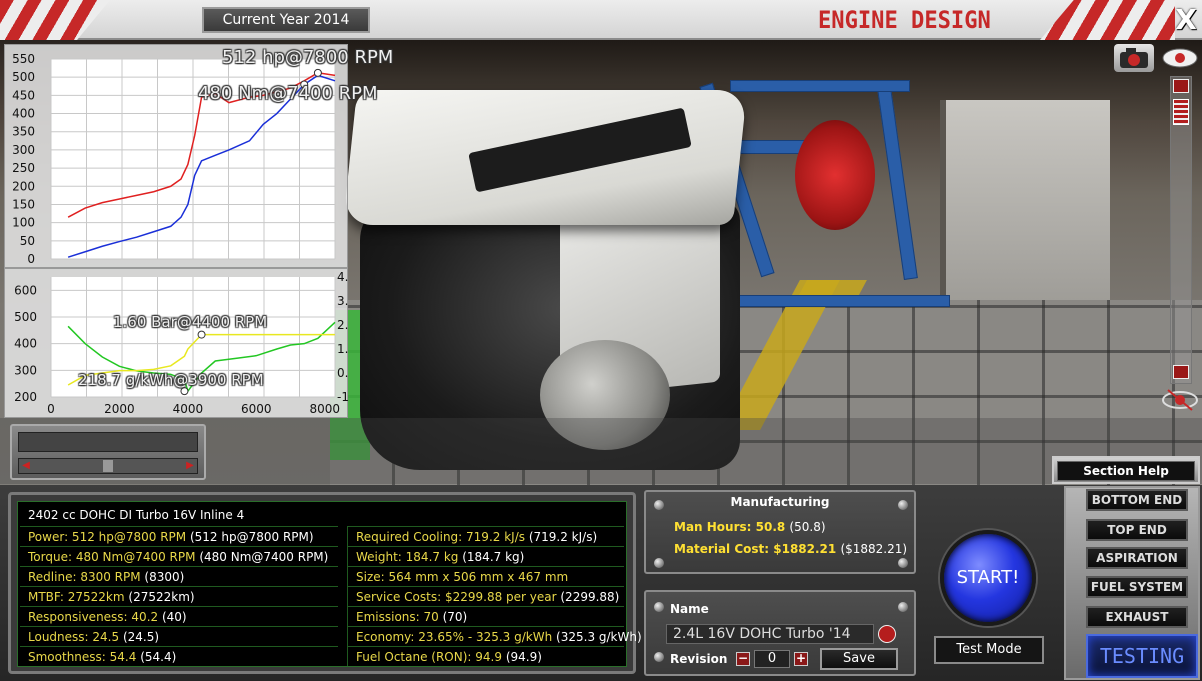  What do you see at coordinates (887, 634) in the screenshot?
I see `refresh-name-icon` at bounding box center [887, 634].